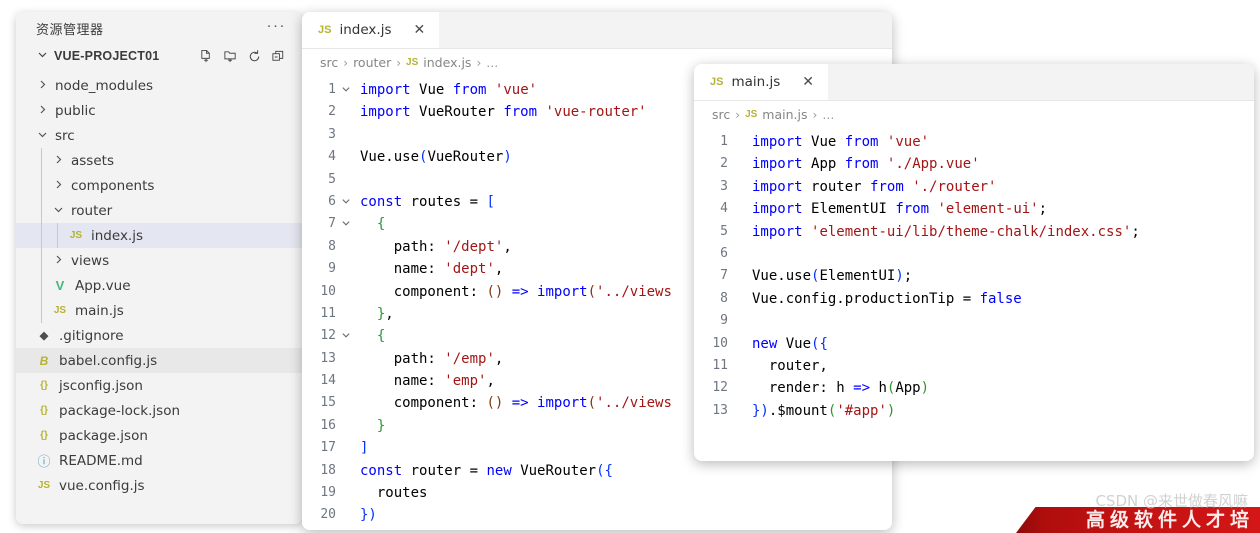 The width and height of the screenshot is (1260, 533). I want to click on code-line: 11 router,, so click(974, 366).